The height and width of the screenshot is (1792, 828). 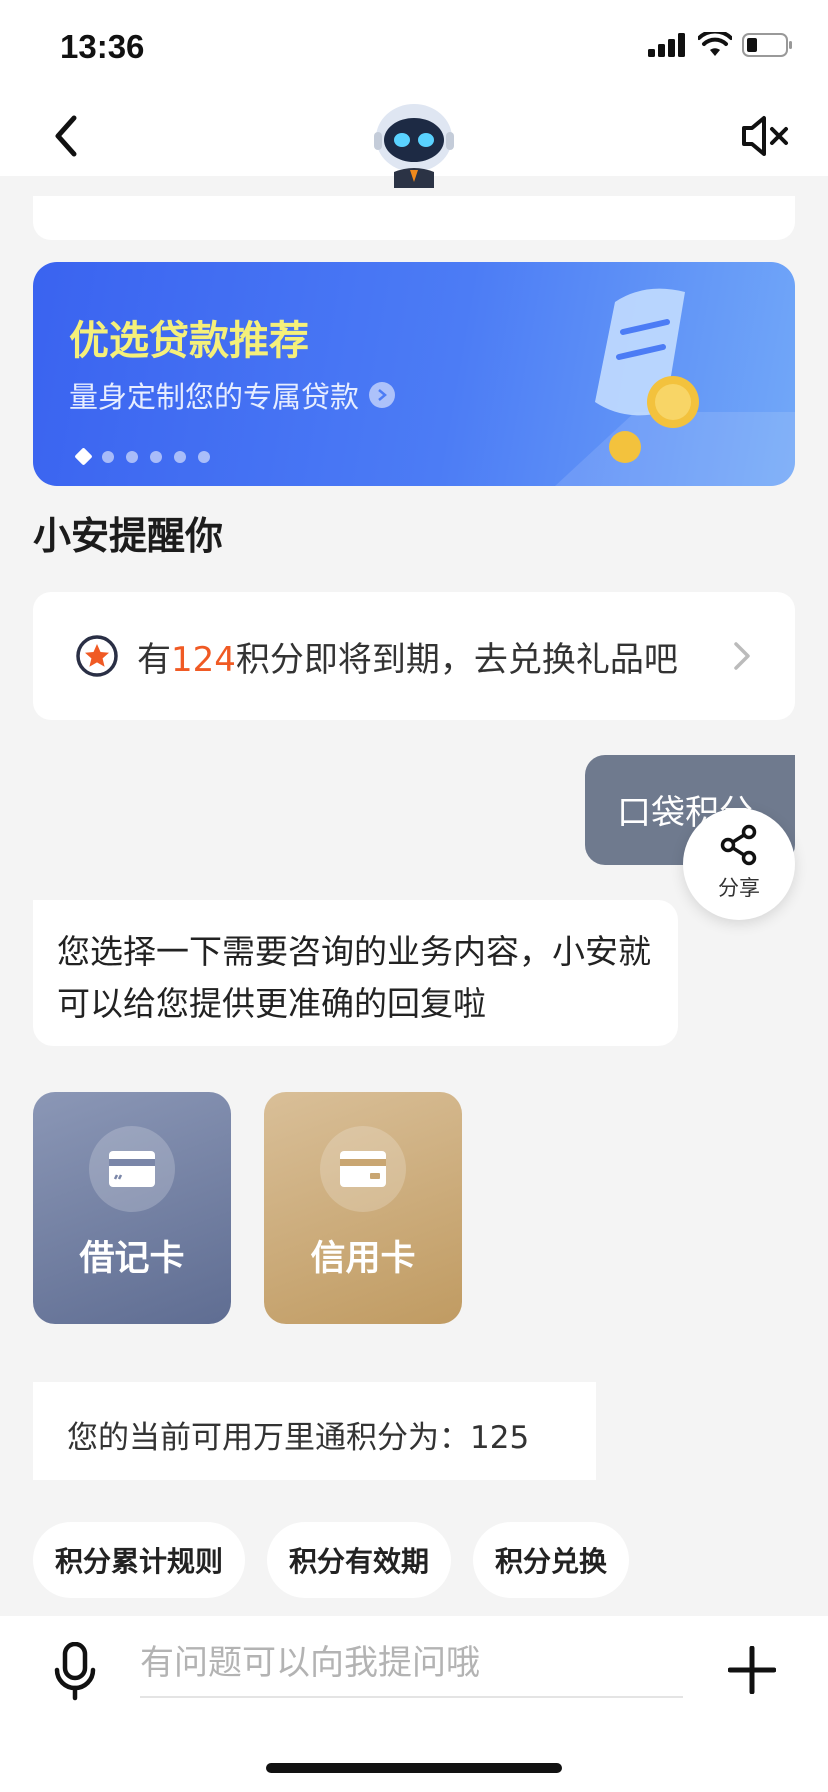 What do you see at coordinates (128, 536) in the screenshot?
I see `reminder-section-title: 小安提醒你` at bounding box center [128, 536].